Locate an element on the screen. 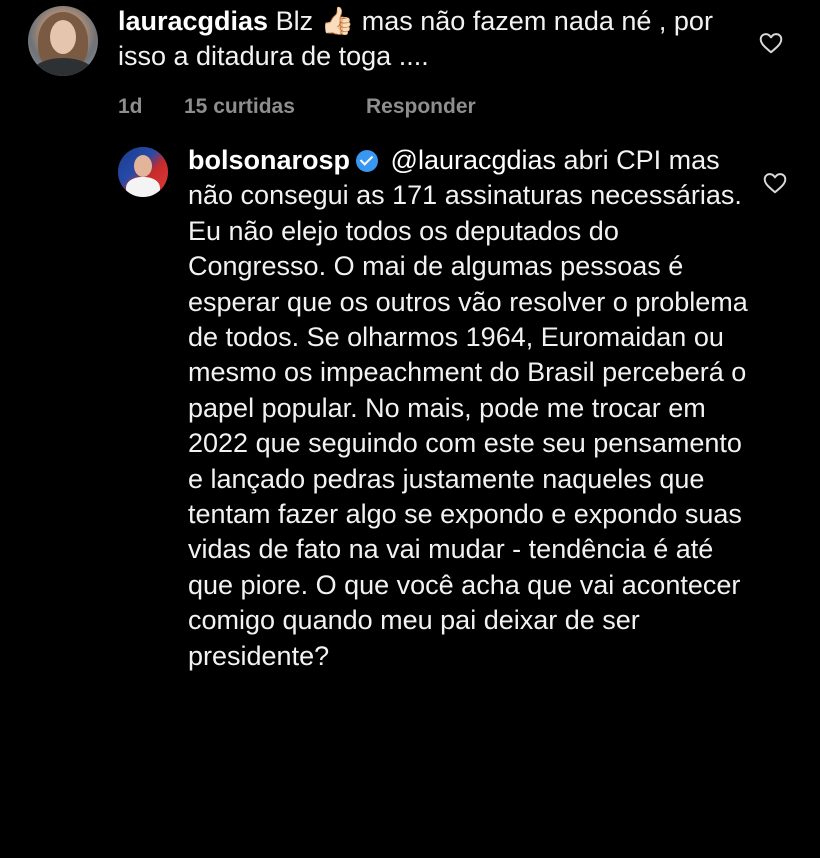 The width and height of the screenshot is (820, 858). verified-badge-icon is located at coordinates (367, 161).